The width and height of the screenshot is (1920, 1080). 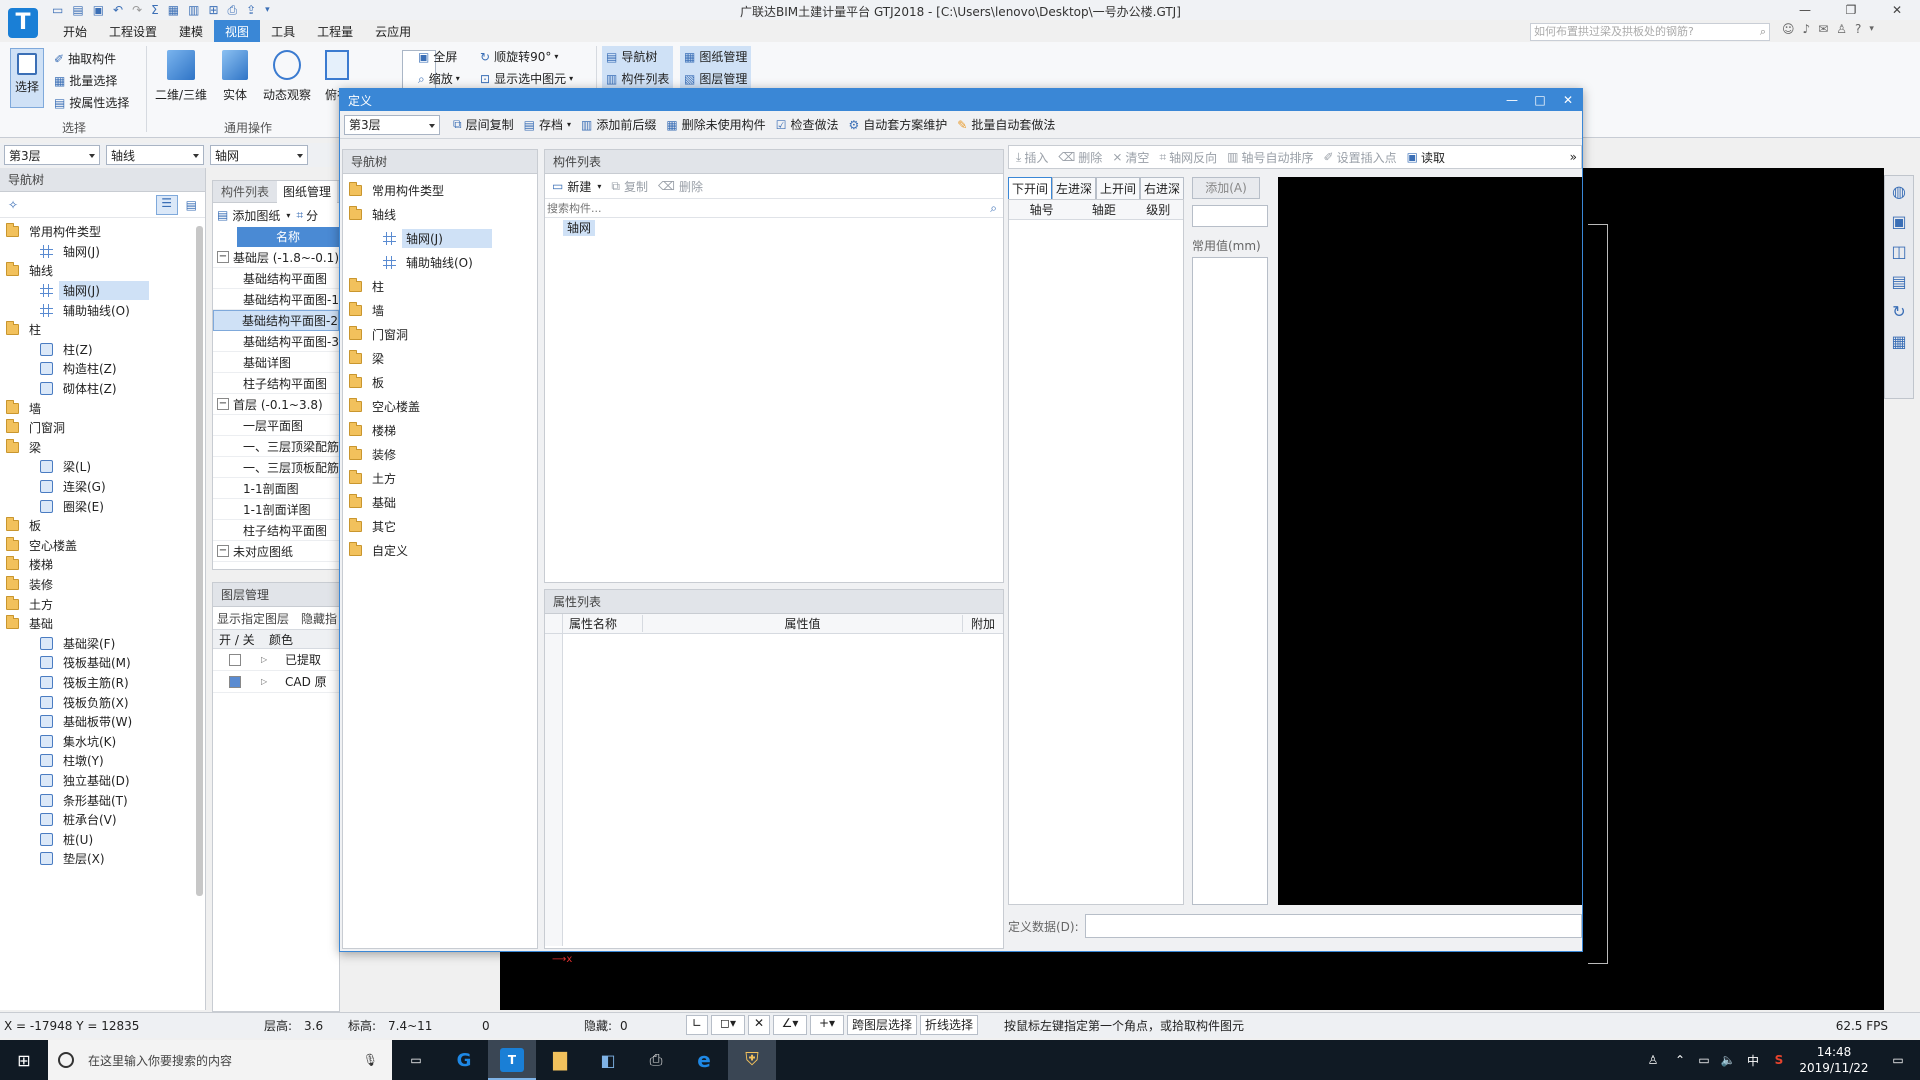 What do you see at coordinates (576, 186) in the screenshot?
I see `new-comp-button: ▭ 新建 ▾` at bounding box center [576, 186].